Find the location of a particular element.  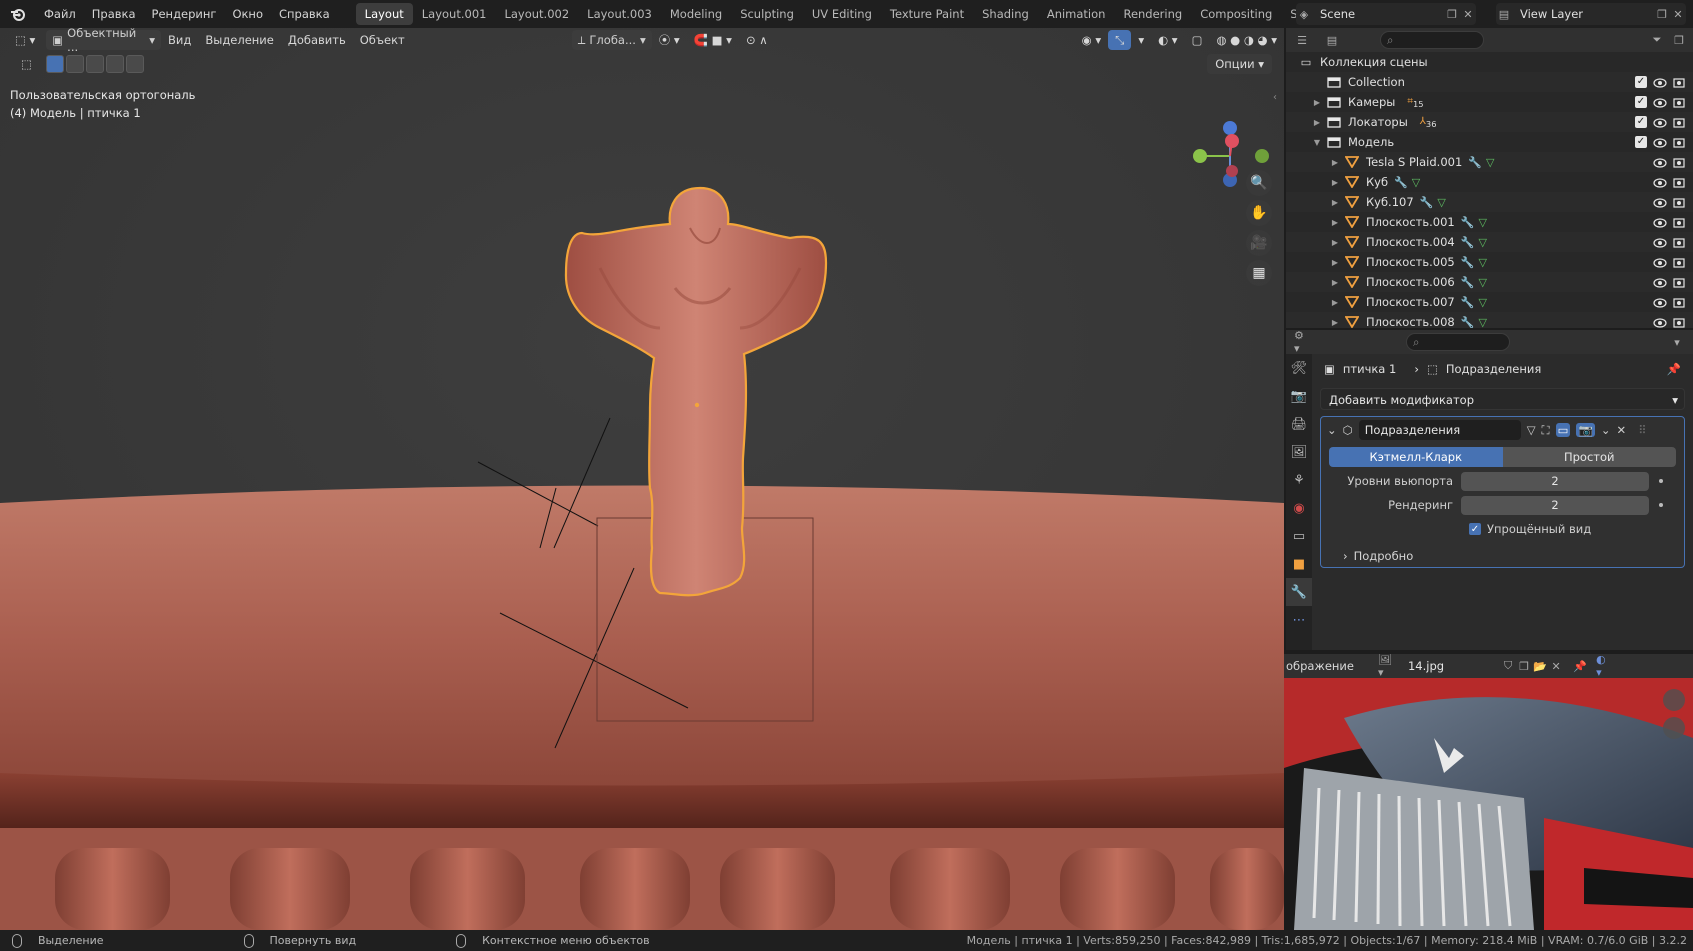

select-new-icon is located at coordinates (55, 64).